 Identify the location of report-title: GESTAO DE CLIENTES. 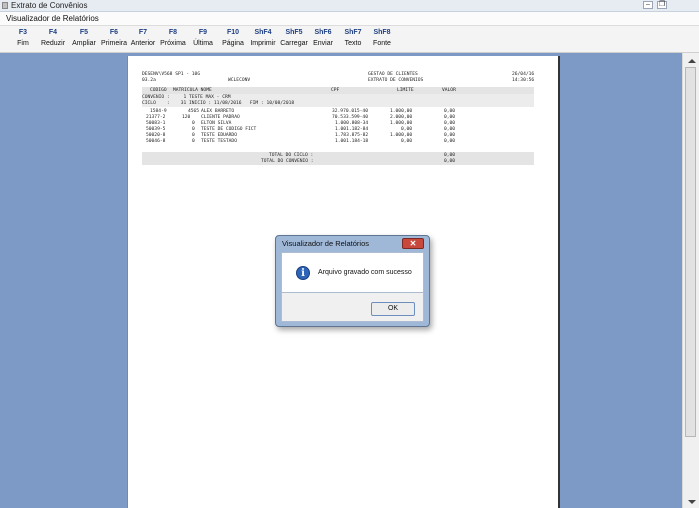
(393, 74).